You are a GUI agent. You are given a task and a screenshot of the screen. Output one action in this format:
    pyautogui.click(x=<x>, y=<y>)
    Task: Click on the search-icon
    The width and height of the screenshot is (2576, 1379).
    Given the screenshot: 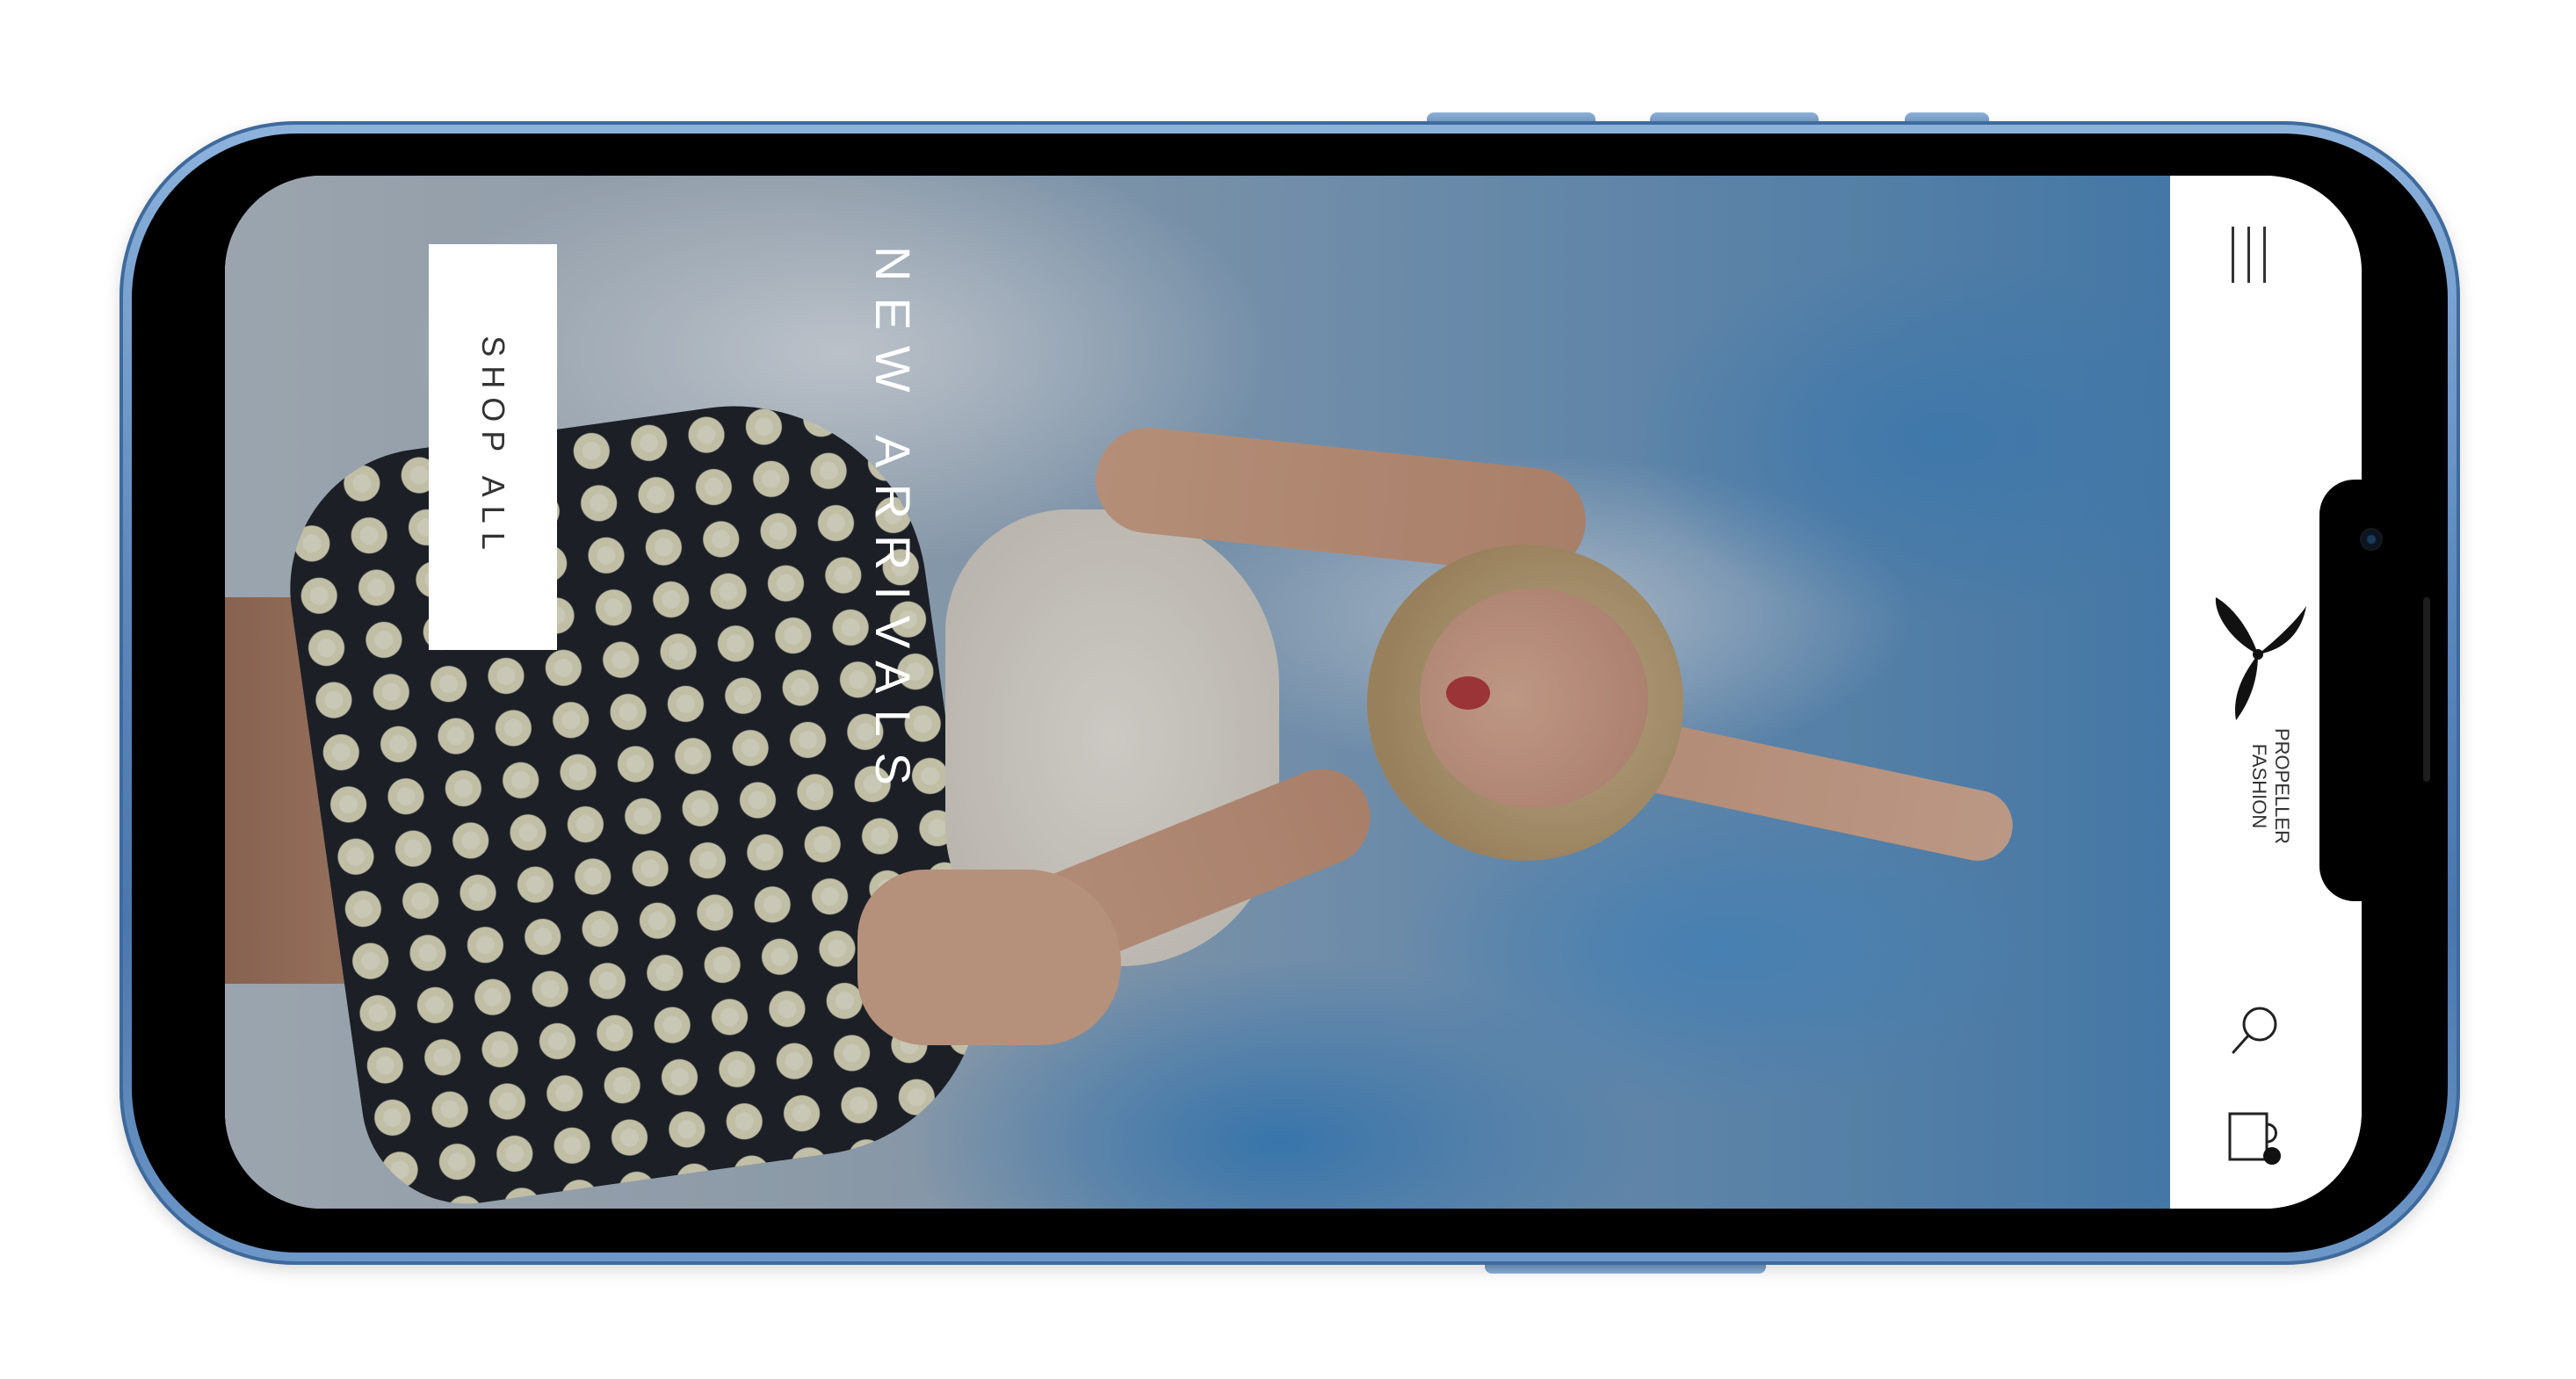 What is the action you would take?
    pyautogui.click(x=2254, y=1030)
    